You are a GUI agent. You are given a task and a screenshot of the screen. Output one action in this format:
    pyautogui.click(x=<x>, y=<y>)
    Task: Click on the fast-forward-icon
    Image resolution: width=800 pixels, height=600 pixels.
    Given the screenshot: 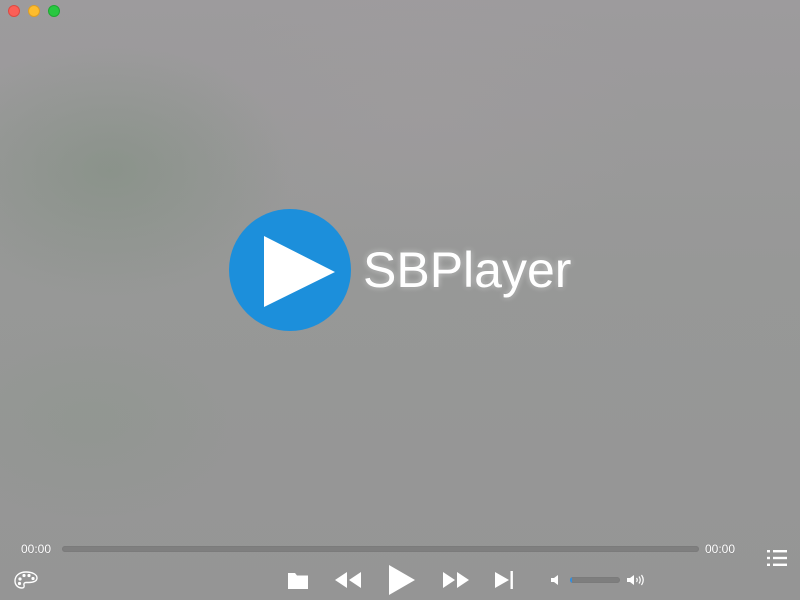 What is the action you would take?
    pyautogui.click(x=456, y=580)
    